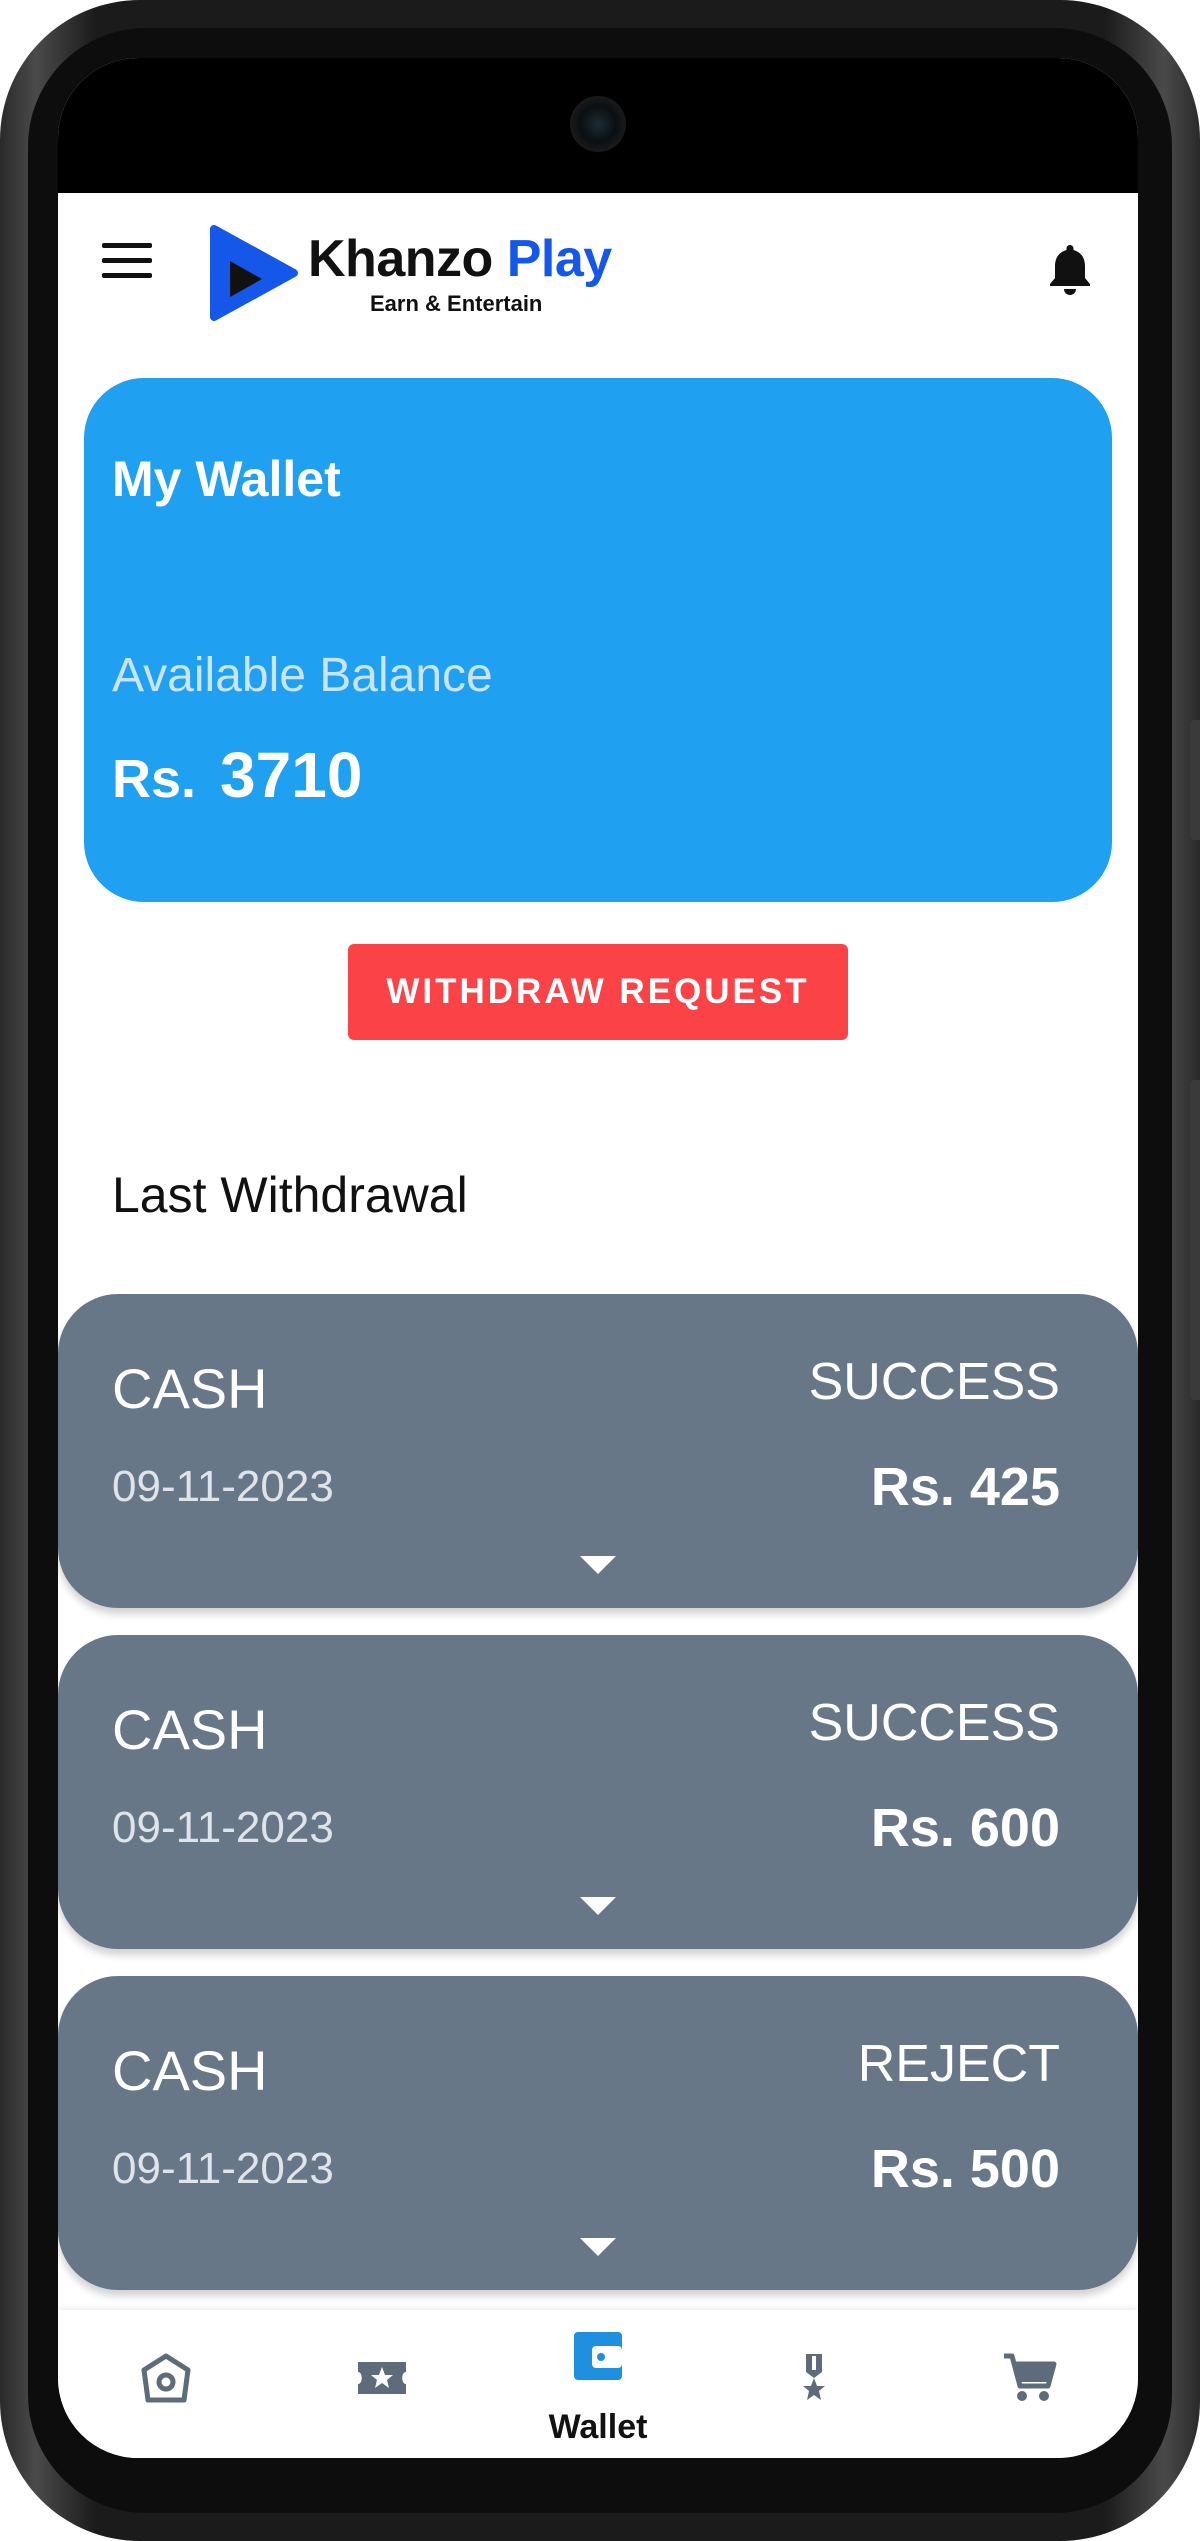 The image size is (1200, 2541). What do you see at coordinates (291, 775) in the screenshot?
I see `balance-amount: 3710` at bounding box center [291, 775].